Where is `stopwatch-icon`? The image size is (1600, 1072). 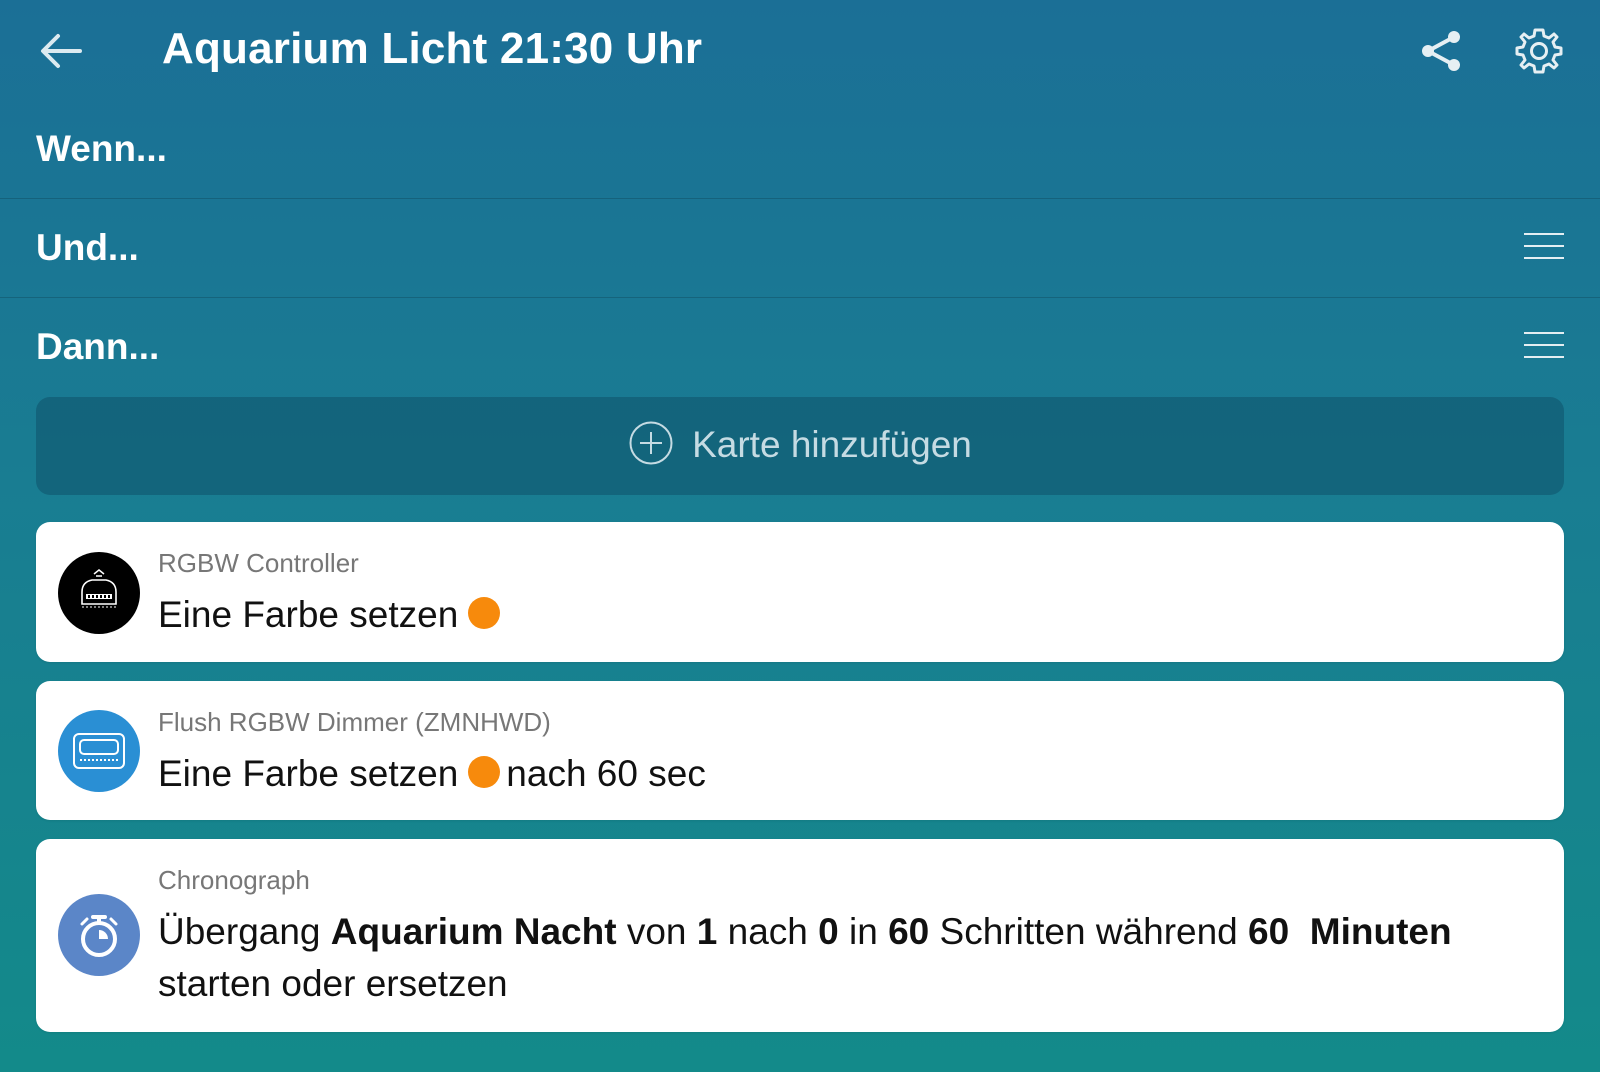
stopwatch-icon is located at coordinates (99, 935).